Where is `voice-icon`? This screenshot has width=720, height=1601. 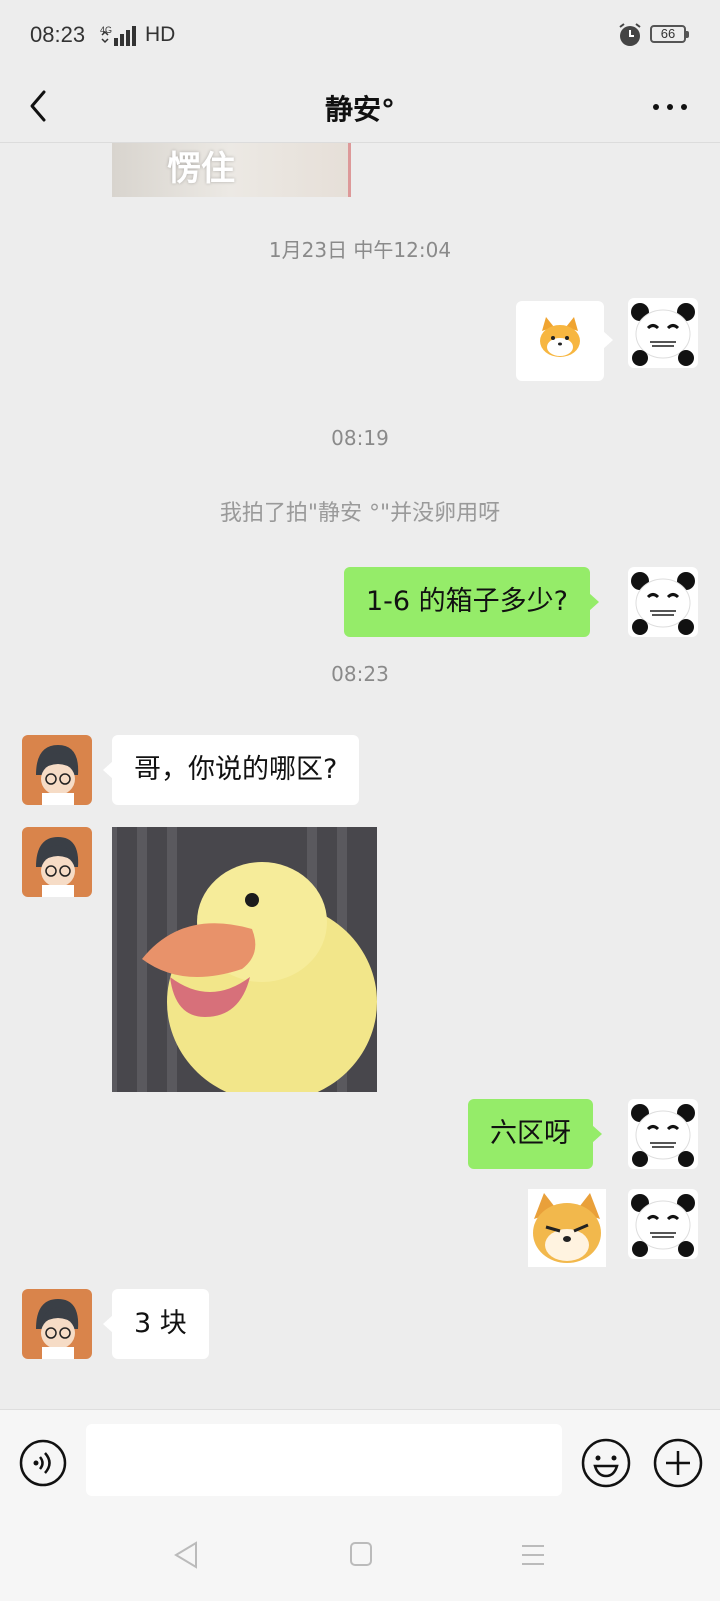
voice-icon is located at coordinates (43, 1463).